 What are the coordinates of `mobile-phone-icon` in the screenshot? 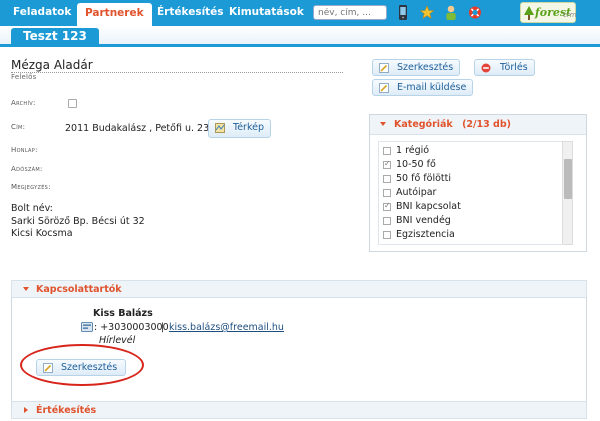 It's located at (403, 12).